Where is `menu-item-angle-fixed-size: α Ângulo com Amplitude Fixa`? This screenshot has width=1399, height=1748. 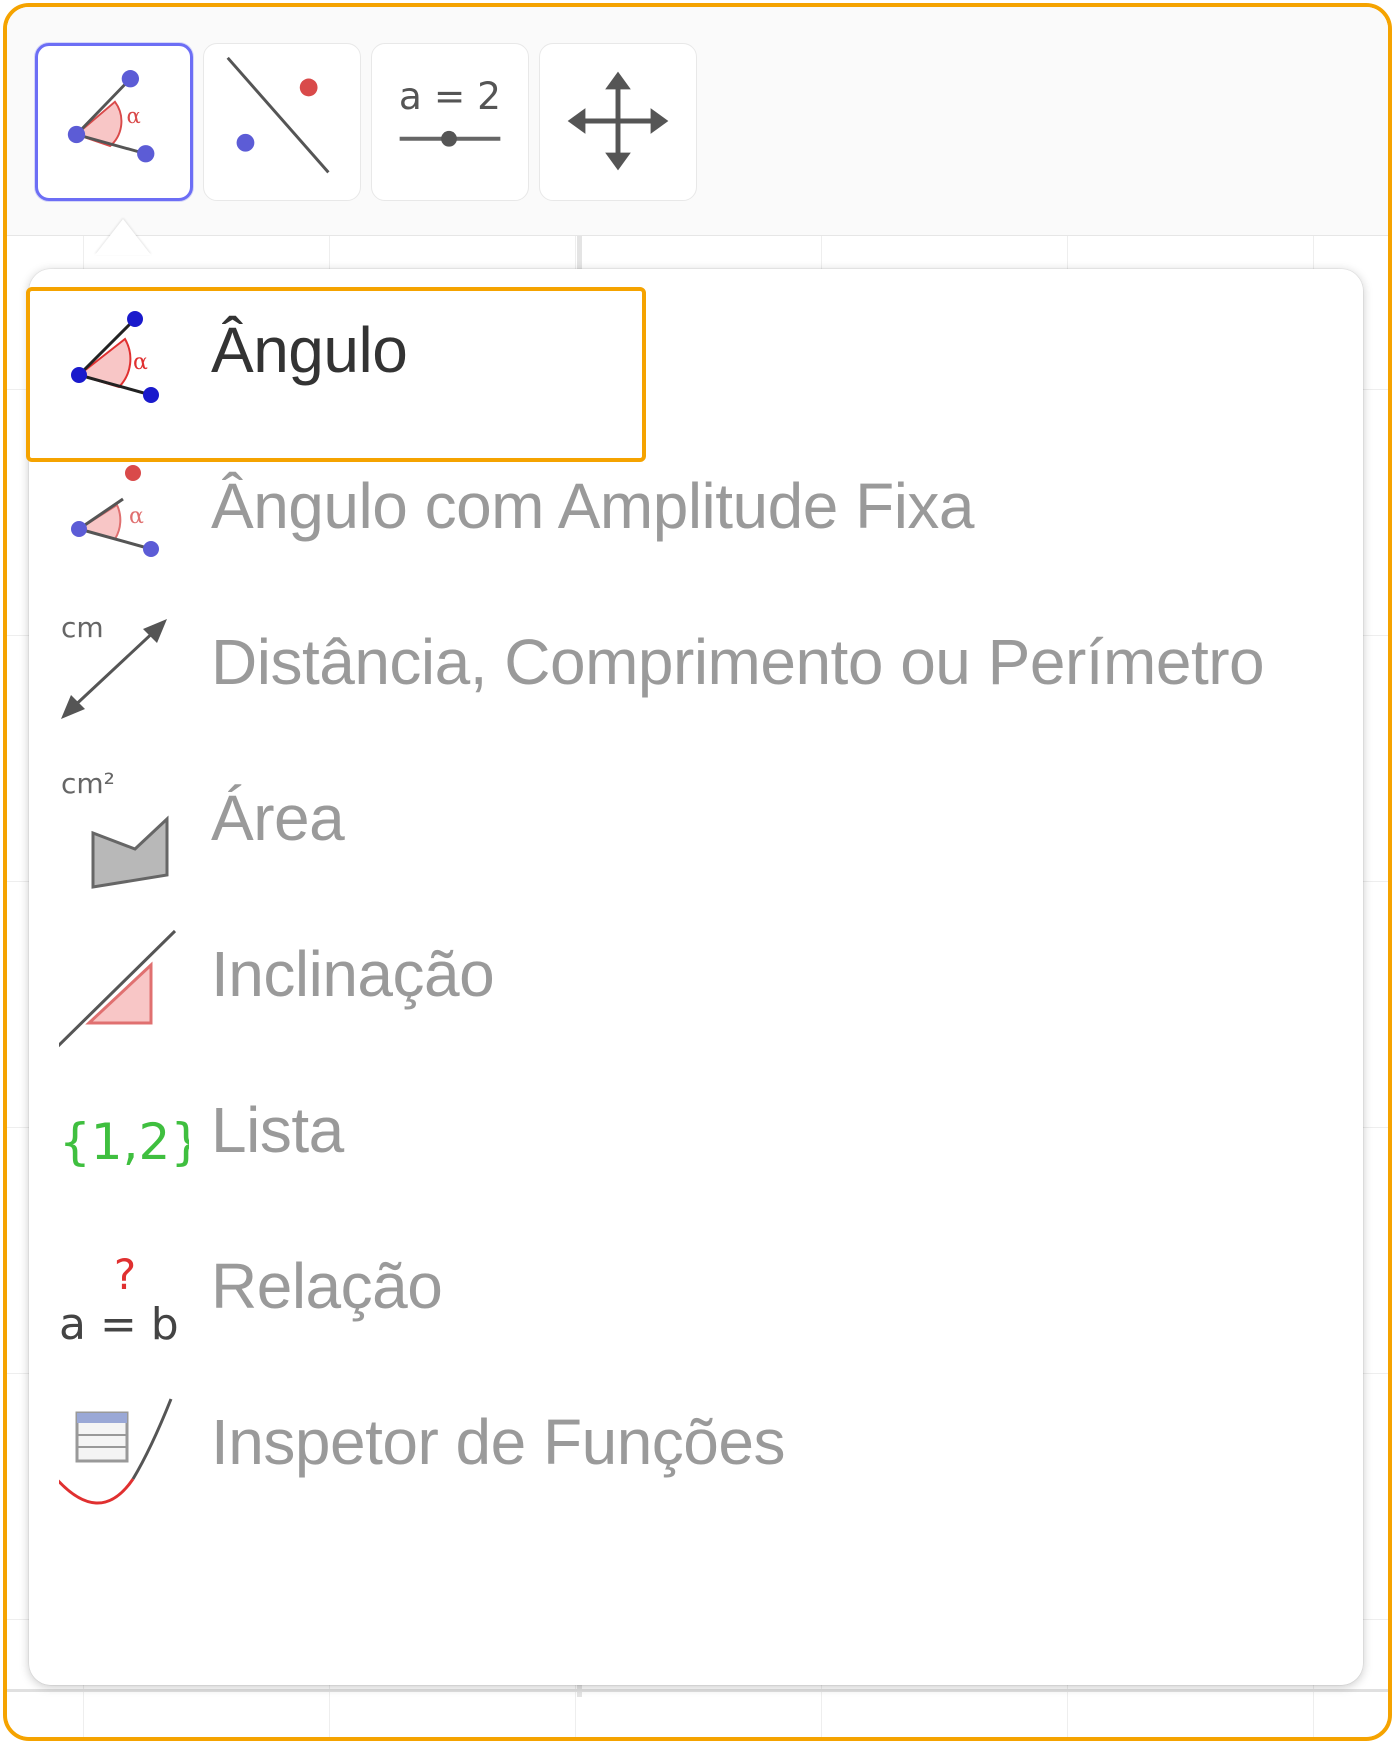
menu-item-angle-fixed-size: α Ângulo com Amplitude Fixa is located at coordinates (696, 511).